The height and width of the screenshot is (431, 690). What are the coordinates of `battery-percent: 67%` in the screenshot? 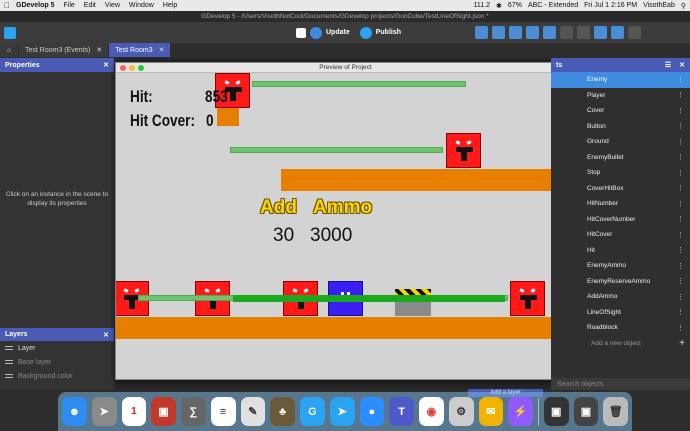 It's located at (515, 5).